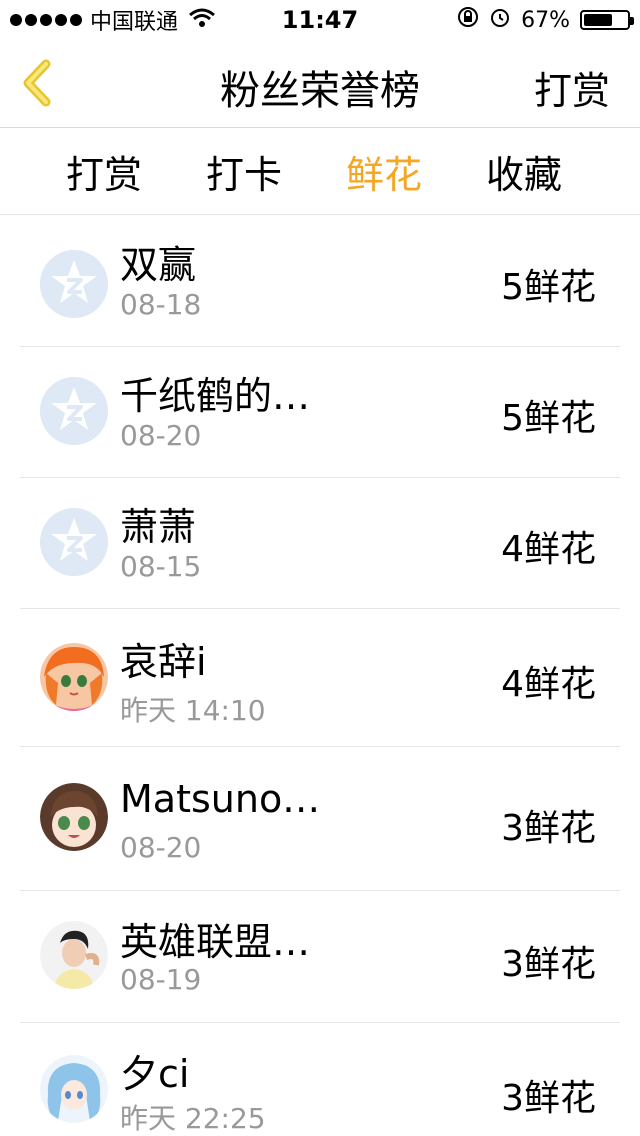 This screenshot has width=640, height=1136. I want to click on list-item: 英雄联盟… 08-19 3鲜花, so click(320, 957).